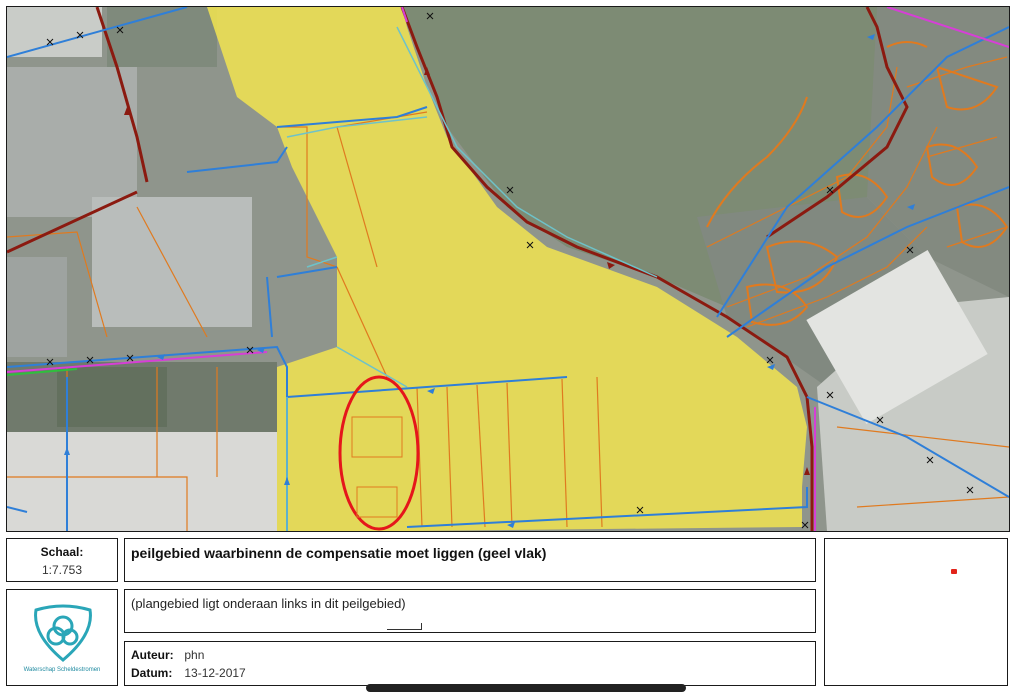 This screenshot has height=692, width=1014. I want to click on logo-caption: Waterschap Scheldestromen, so click(62, 670).